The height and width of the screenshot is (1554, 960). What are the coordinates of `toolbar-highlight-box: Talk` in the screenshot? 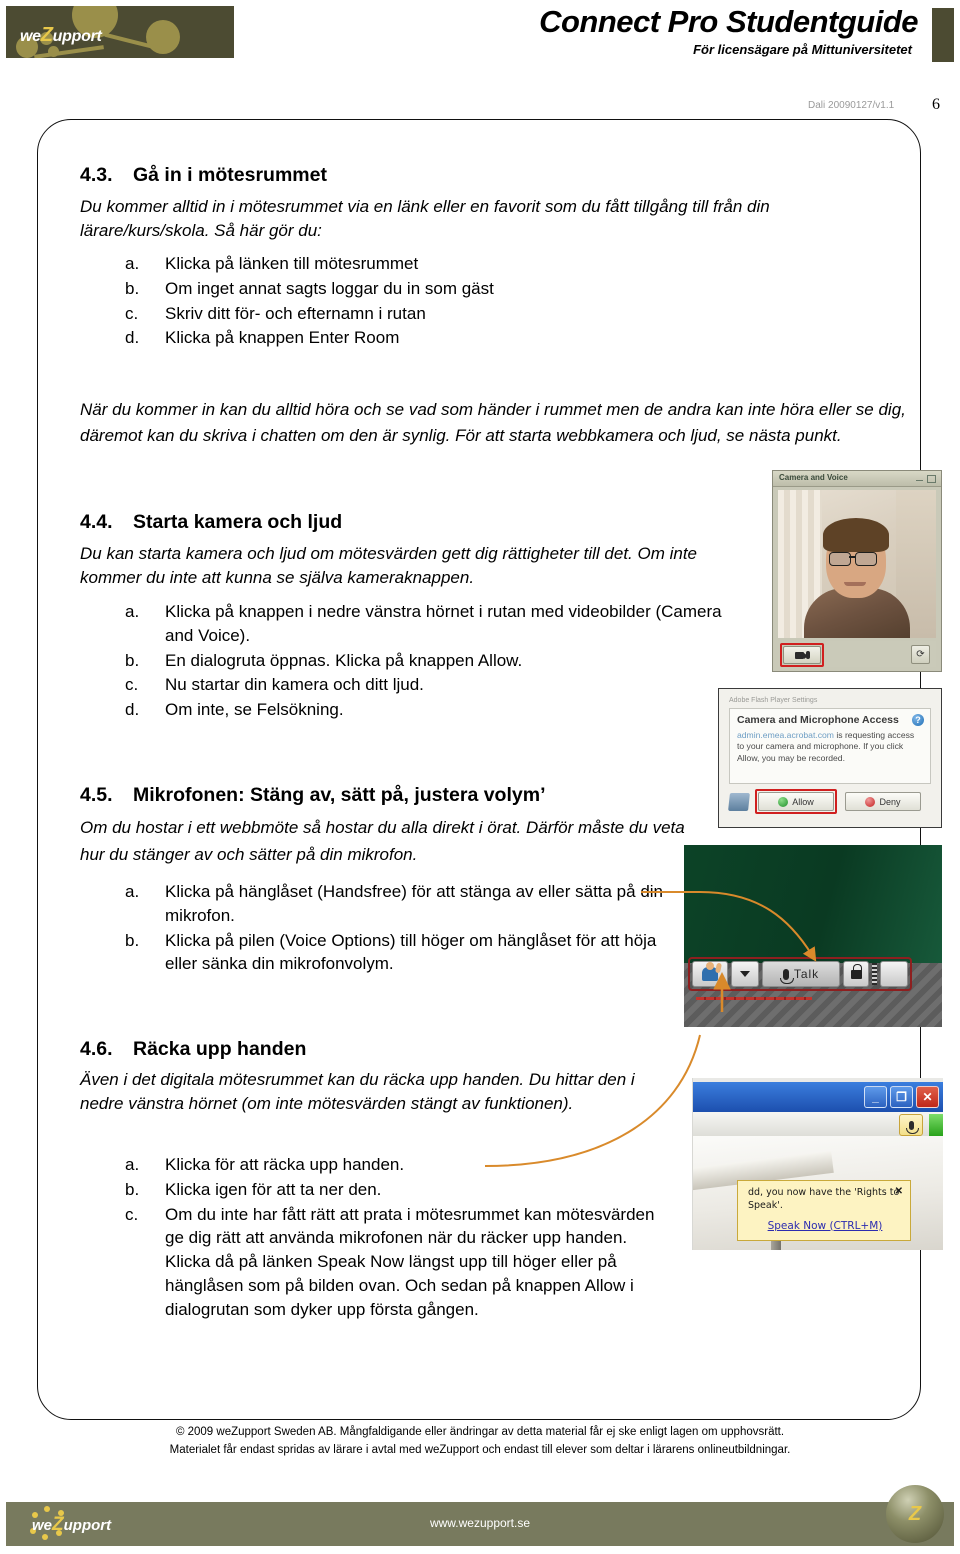 It's located at (800, 974).